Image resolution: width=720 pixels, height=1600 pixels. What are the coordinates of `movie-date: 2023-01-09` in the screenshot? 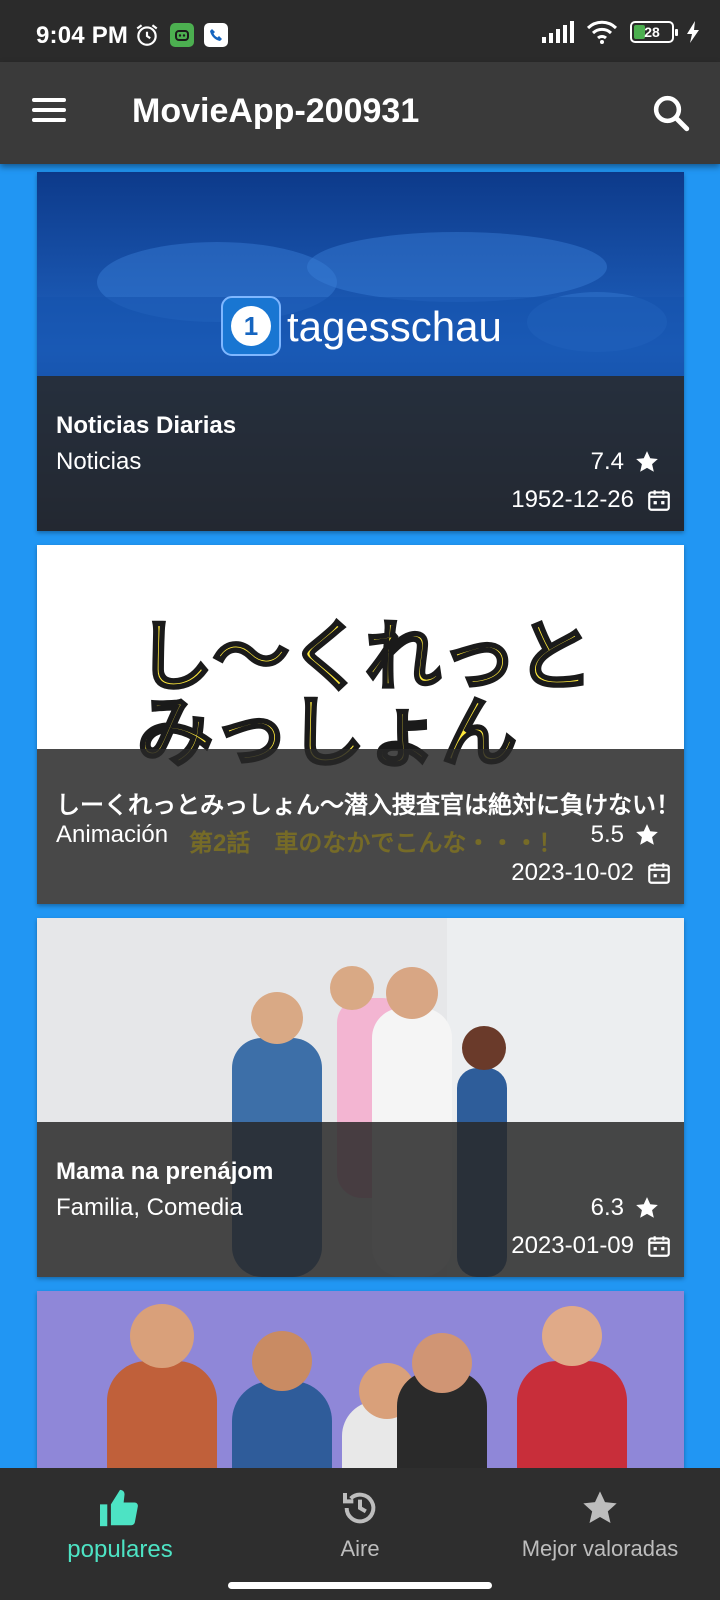 It's located at (591, 1246).